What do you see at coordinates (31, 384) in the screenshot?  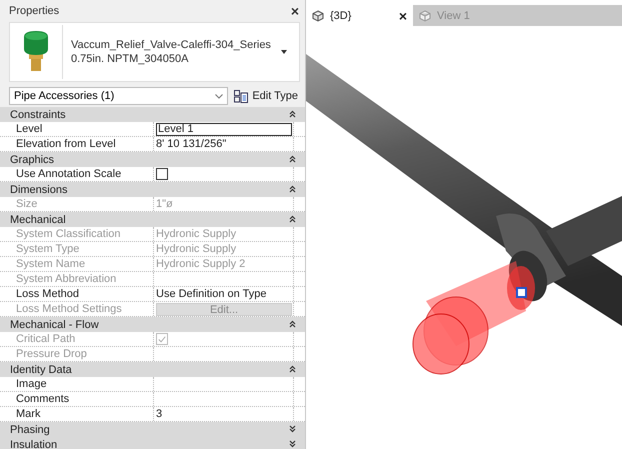 I see `property-label: Image` at bounding box center [31, 384].